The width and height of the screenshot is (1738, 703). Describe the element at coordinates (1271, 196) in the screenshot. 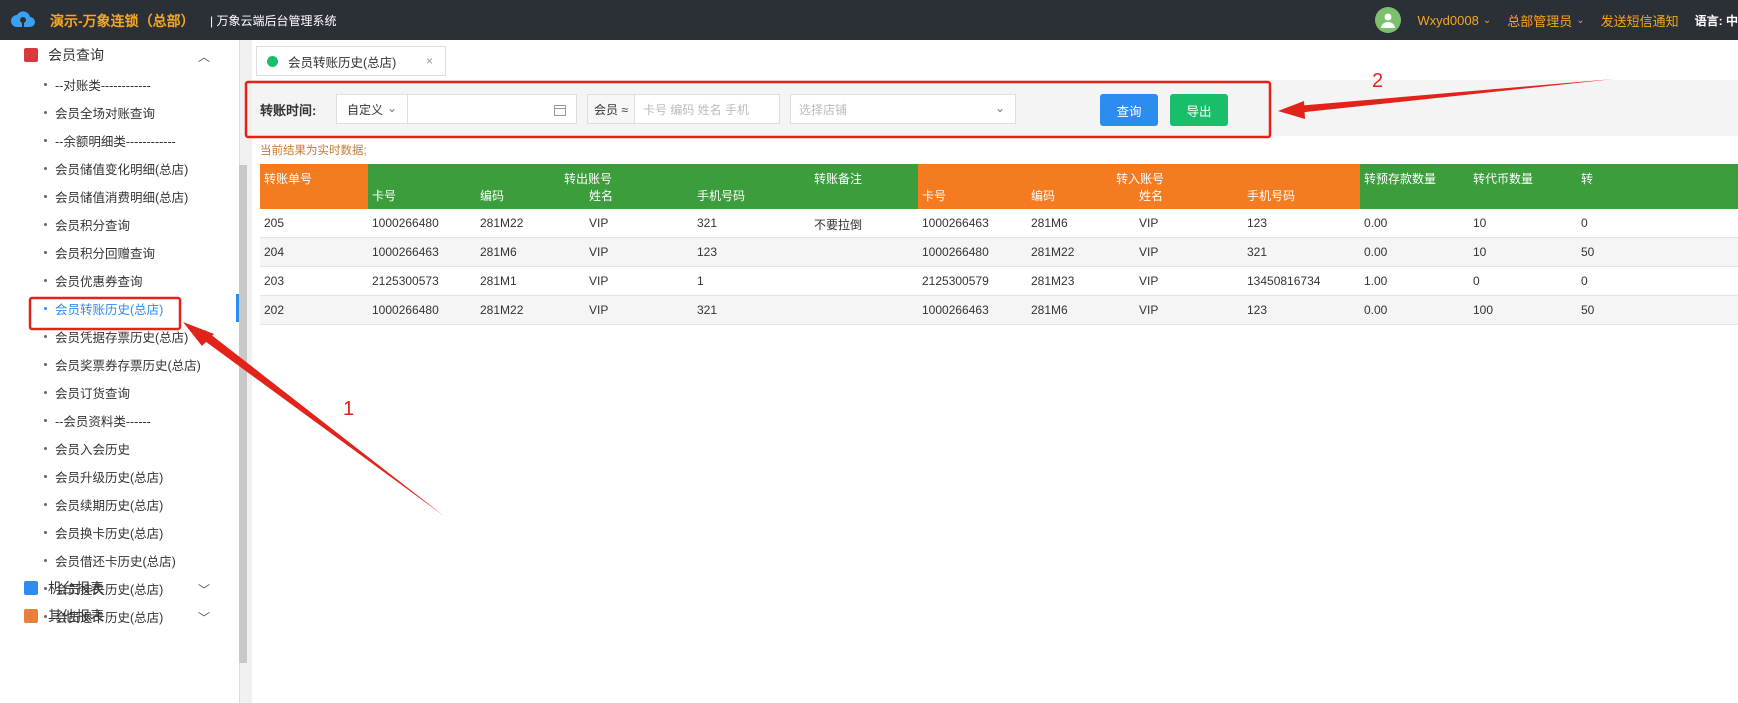

I see `header-in-phone: 手机号码` at that location.